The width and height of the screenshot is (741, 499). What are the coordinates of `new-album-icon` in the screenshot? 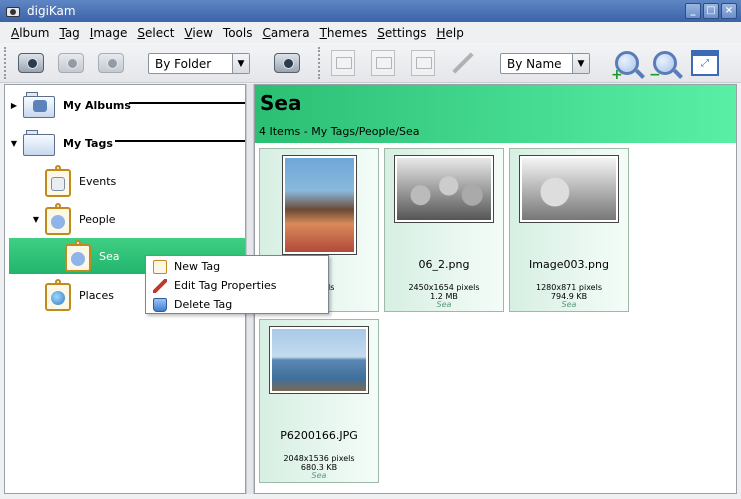 It's located at (31, 63).